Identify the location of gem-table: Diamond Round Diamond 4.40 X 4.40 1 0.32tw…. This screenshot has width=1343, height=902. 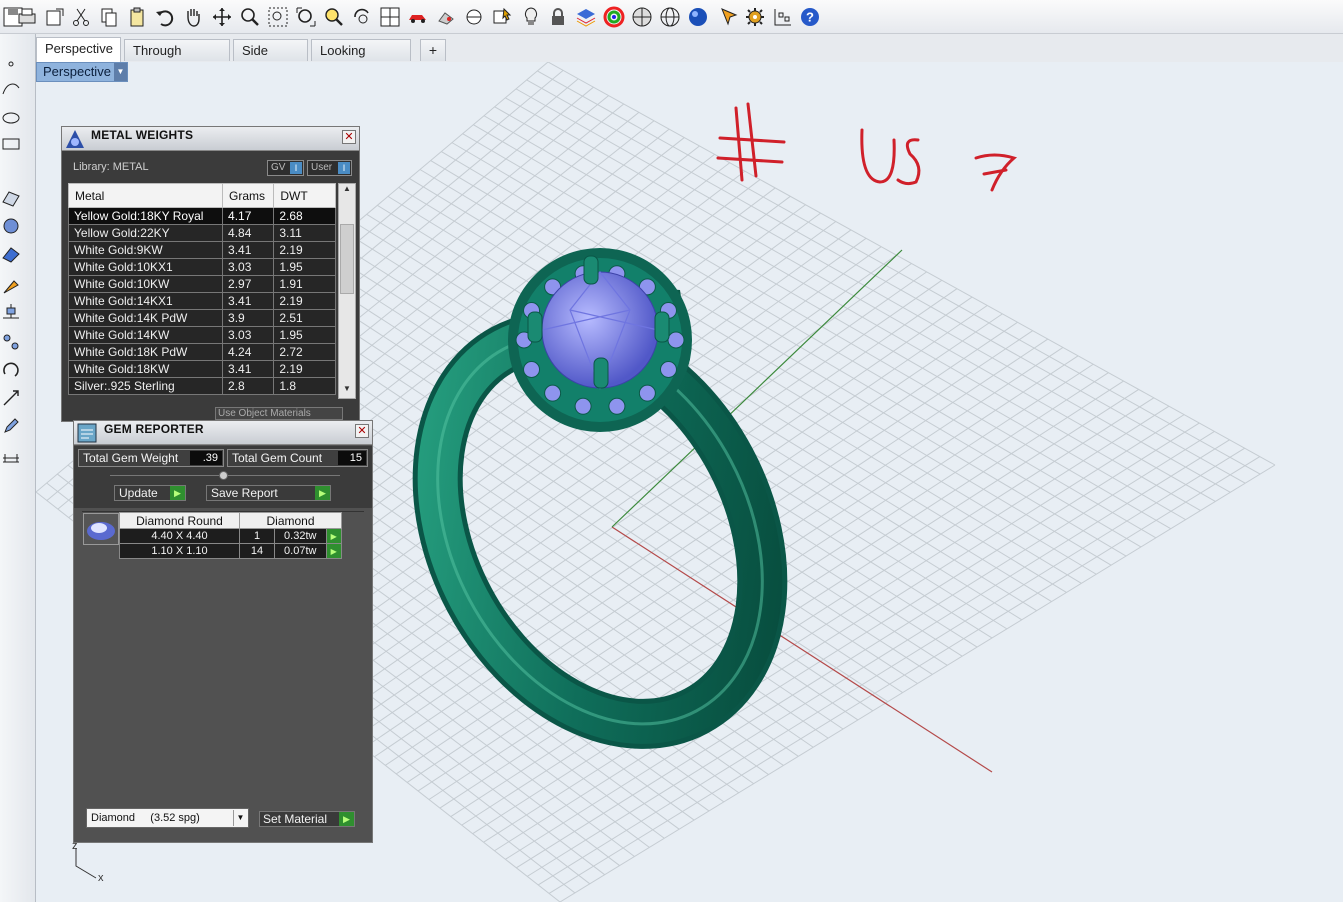
(231, 535).